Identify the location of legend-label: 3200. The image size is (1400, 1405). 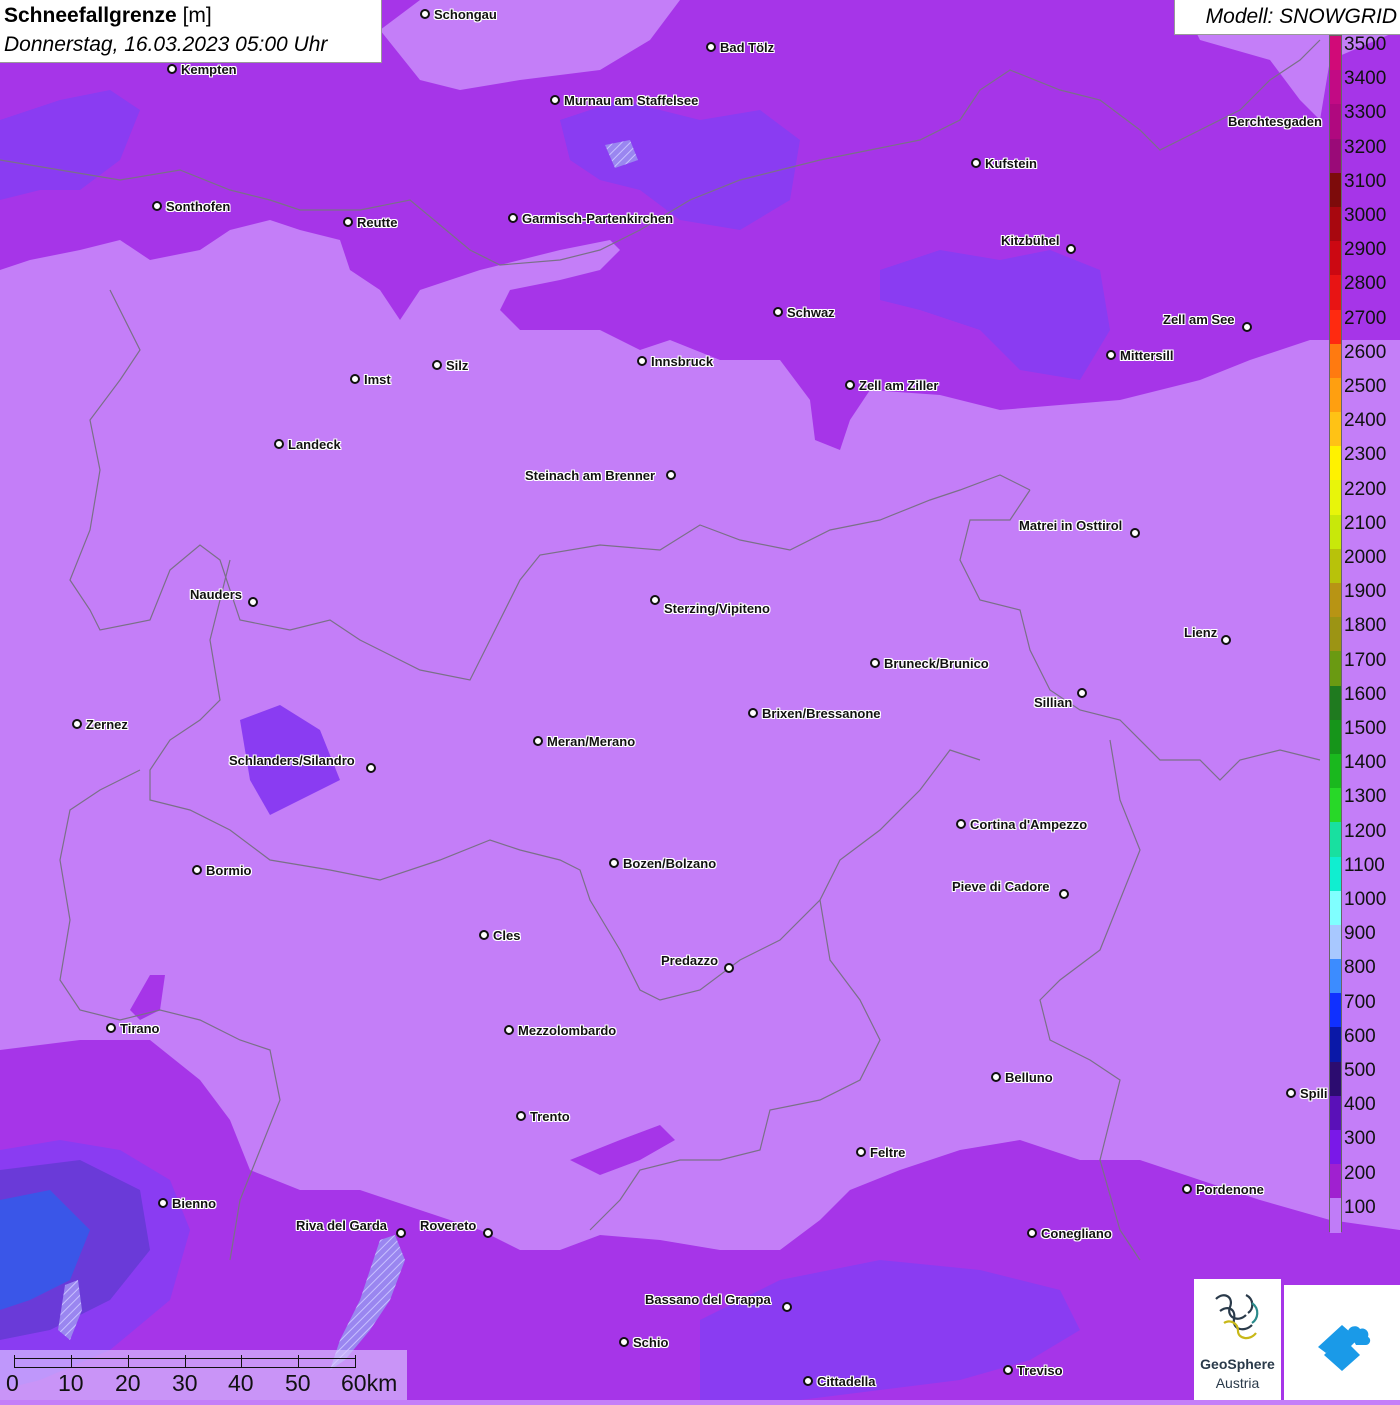
(1365, 147).